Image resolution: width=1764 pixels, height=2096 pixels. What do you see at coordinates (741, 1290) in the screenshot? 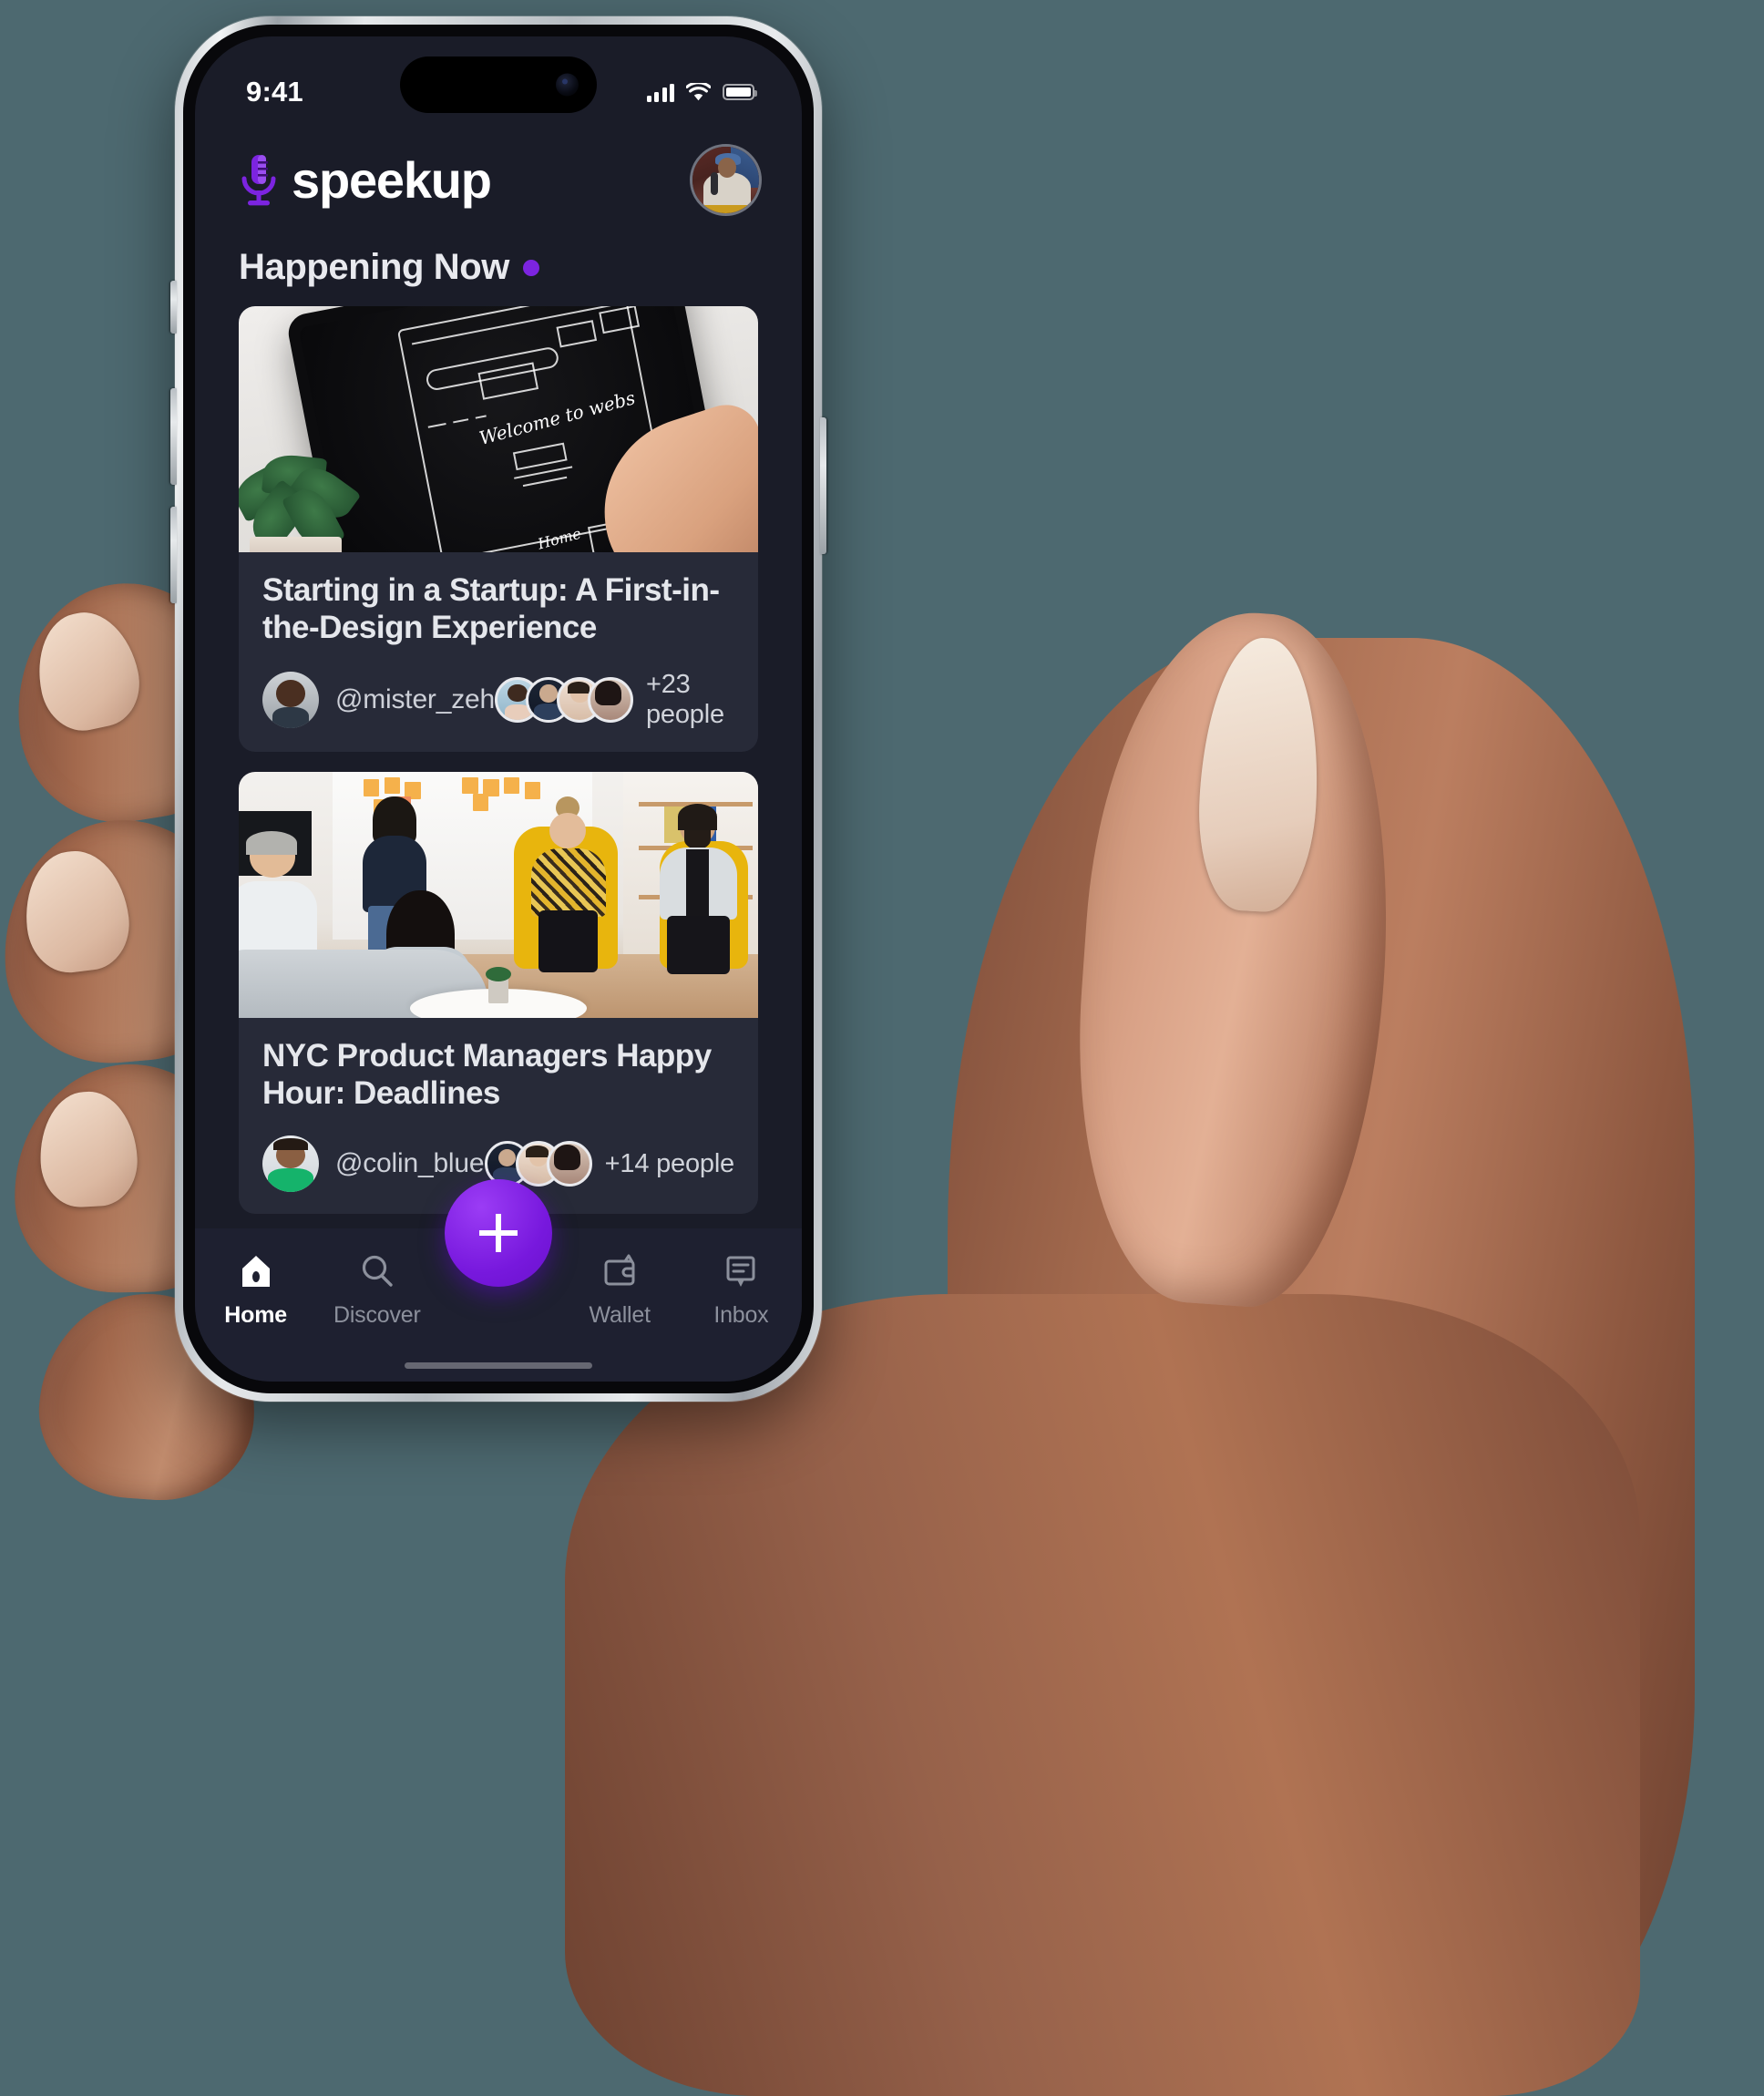
I see `nav-item-inbox: Inbox` at bounding box center [741, 1290].